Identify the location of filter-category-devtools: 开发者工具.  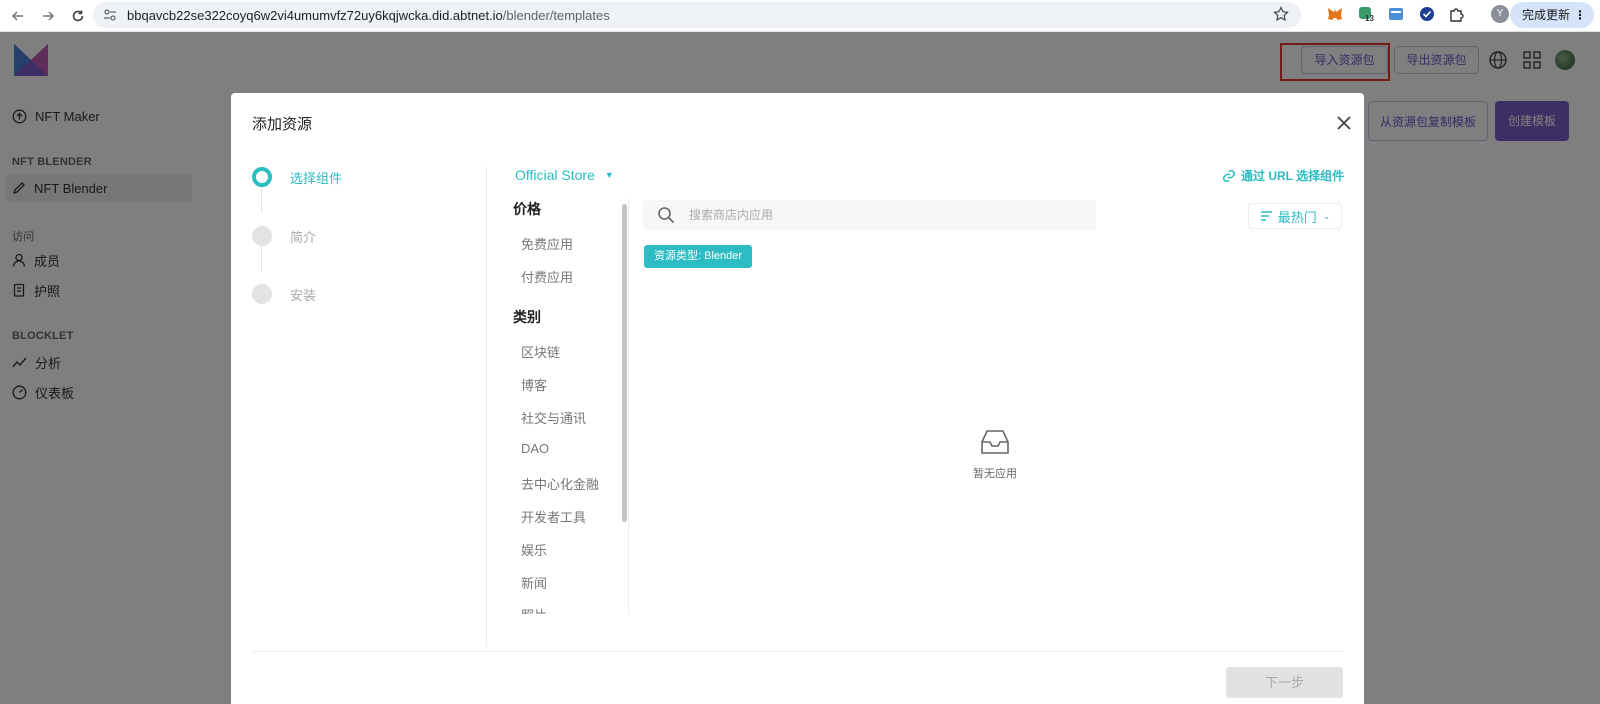
(553, 516).